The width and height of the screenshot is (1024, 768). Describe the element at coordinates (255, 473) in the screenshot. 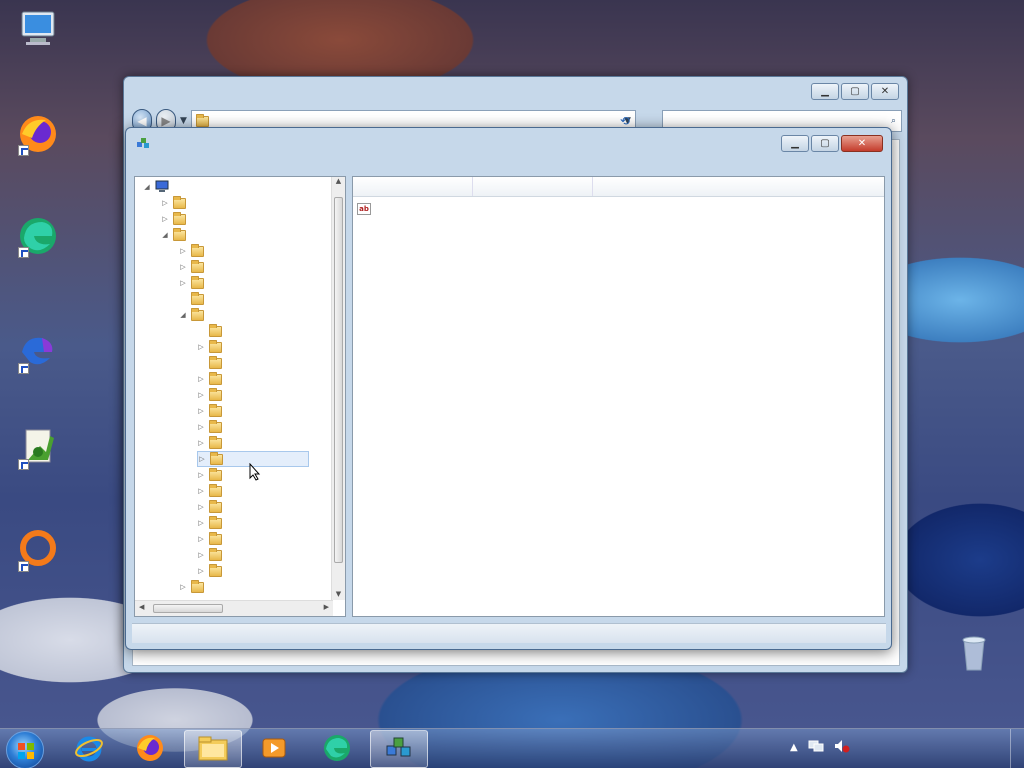

I see `mouse-cursor-icon` at that location.